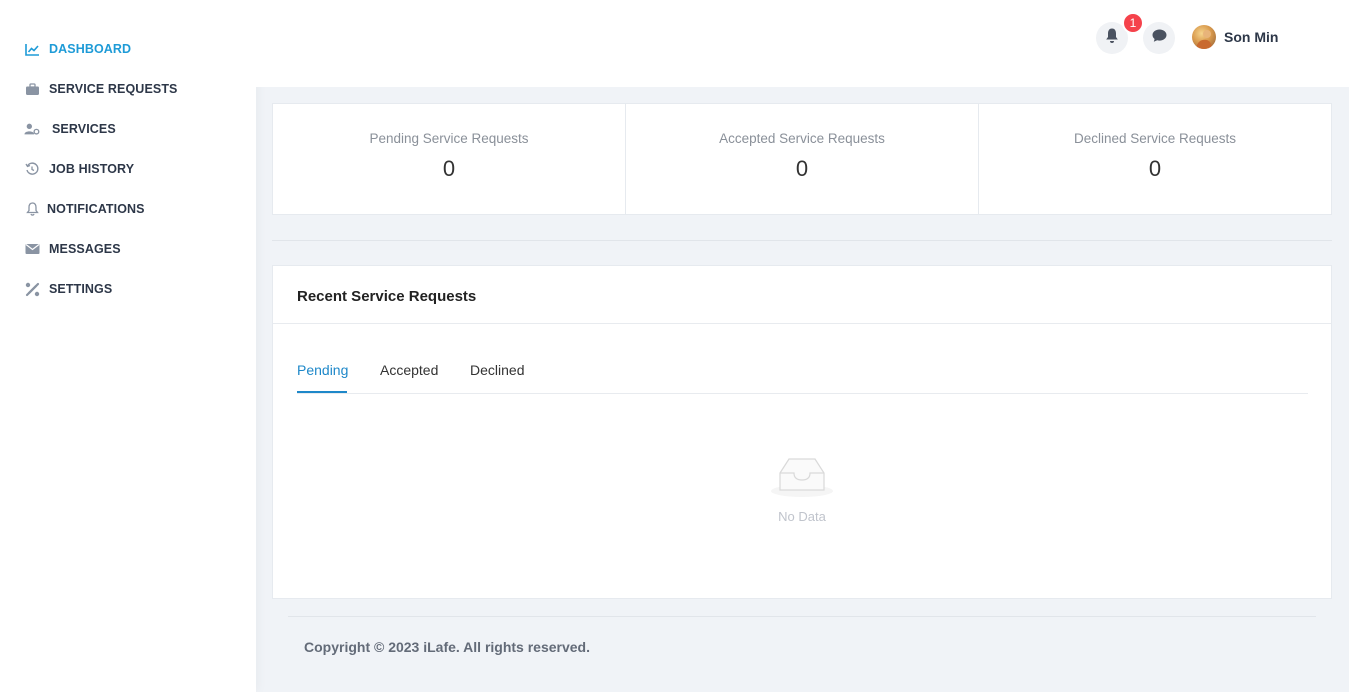 The height and width of the screenshot is (692, 1349). What do you see at coordinates (497, 370) in the screenshot?
I see `tab-declined: Declined` at bounding box center [497, 370].